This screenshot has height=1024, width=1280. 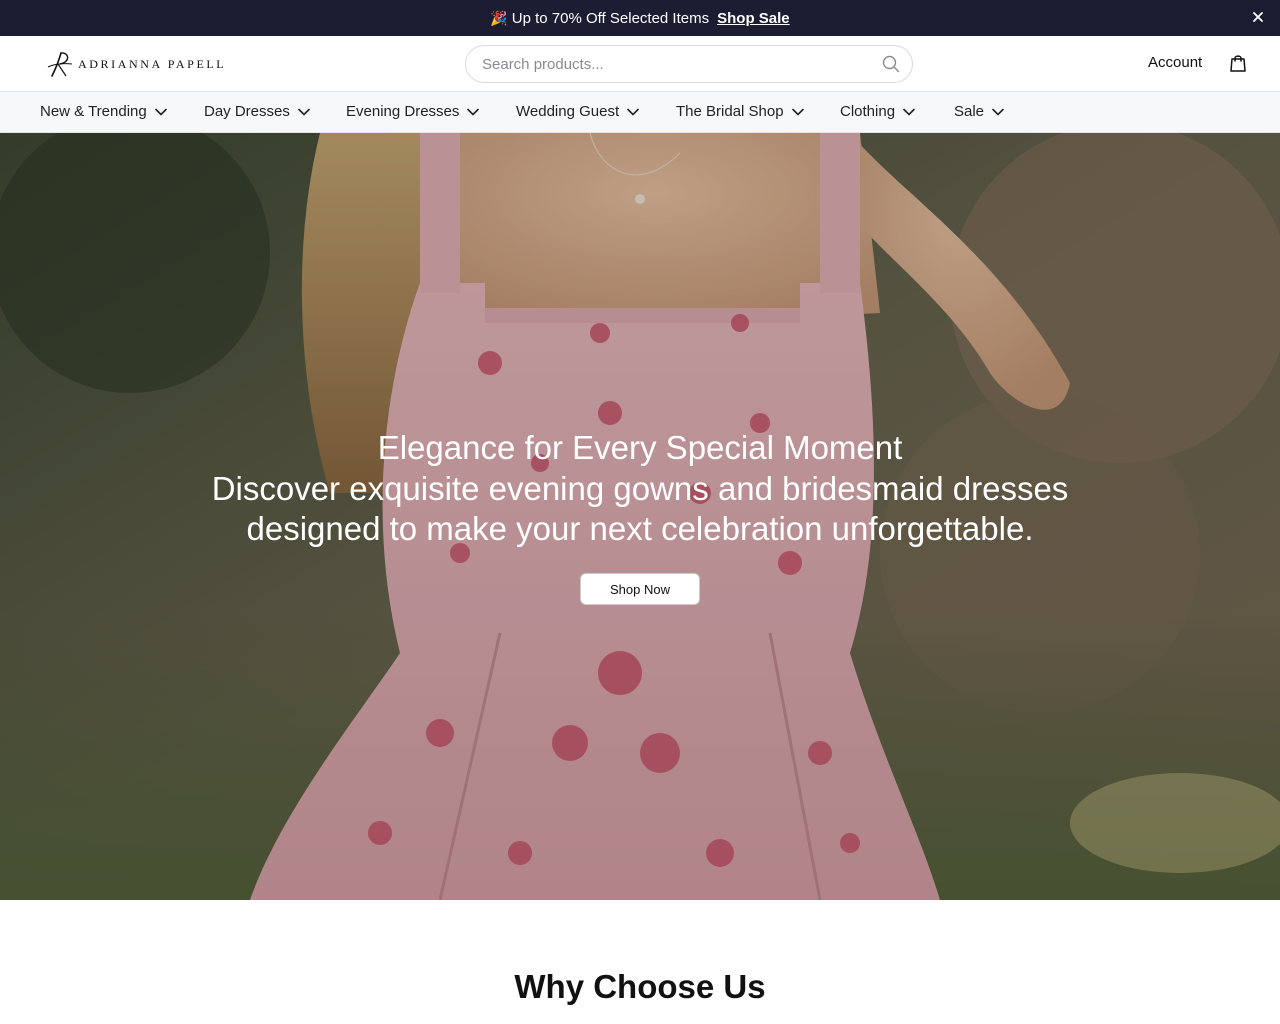 I want to click on nav-item-day-dresses: Day Dresses, so click(x=257, y=111).